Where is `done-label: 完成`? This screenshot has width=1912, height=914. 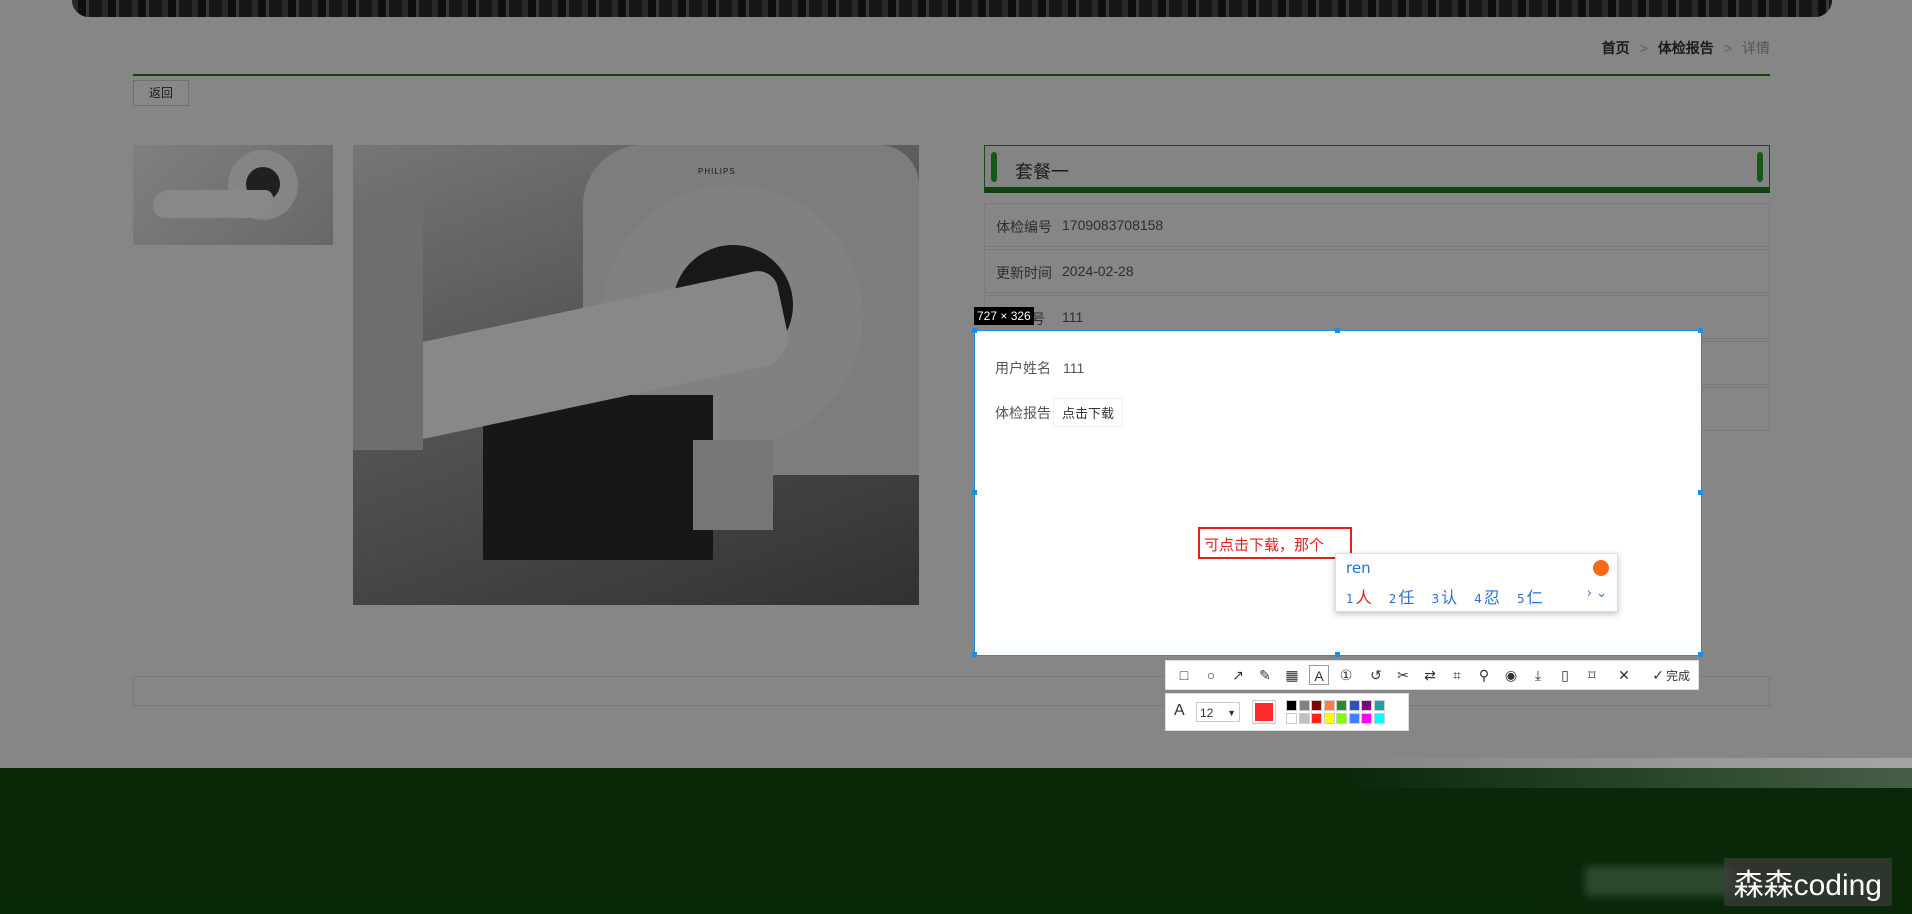
done-label: 完成 is located at coordinates (1677, 676).